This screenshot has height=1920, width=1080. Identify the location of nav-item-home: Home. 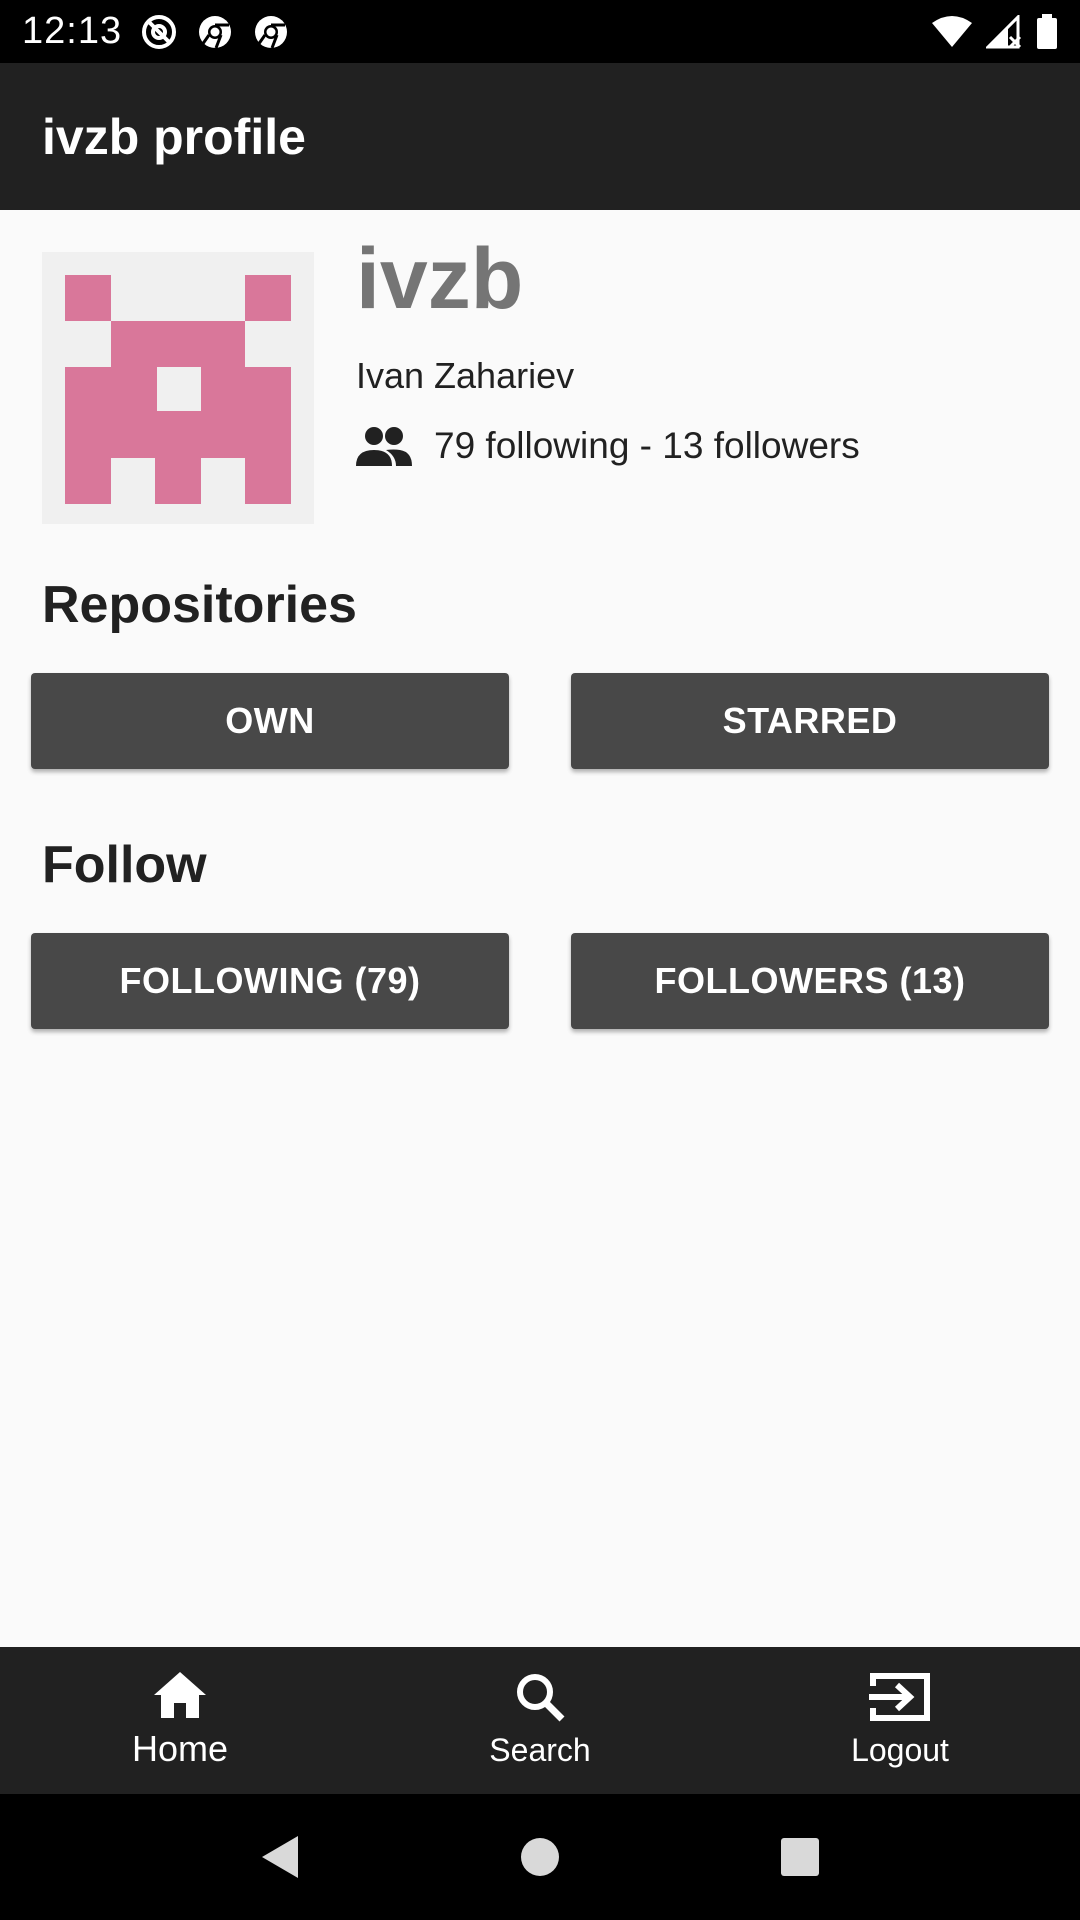
(180, 1720).